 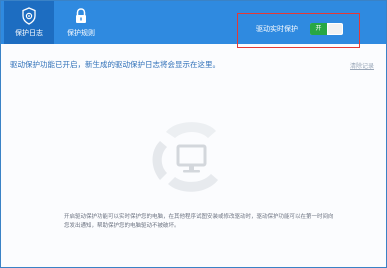 I want to click on switch-knob, so click(x=335, y=29).